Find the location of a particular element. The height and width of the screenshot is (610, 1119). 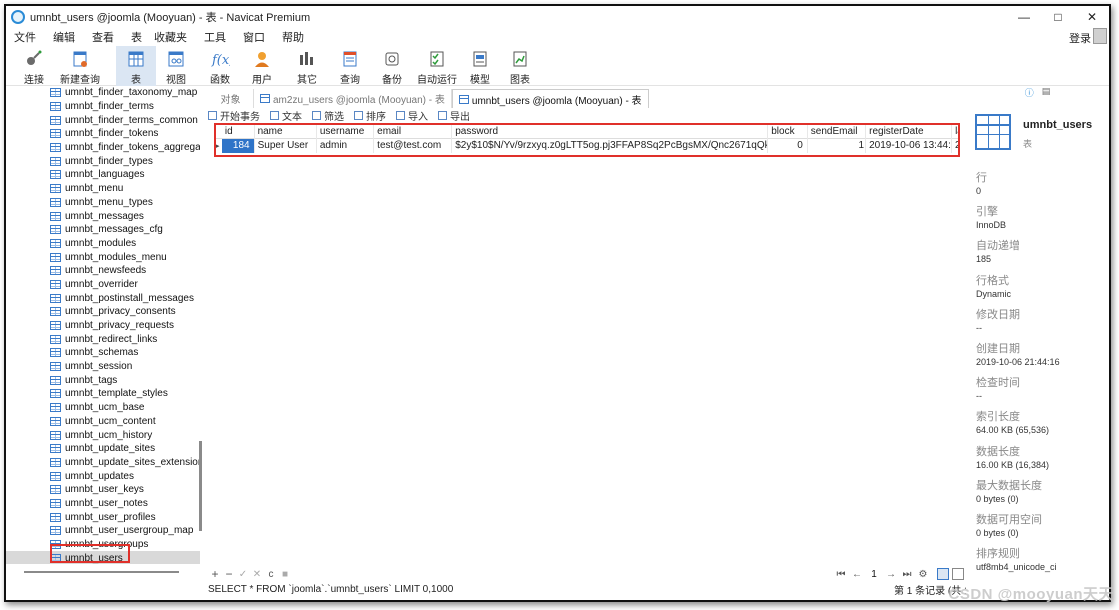

tree-item-table: umnbt_overrider is located at coordinates (103, 285).